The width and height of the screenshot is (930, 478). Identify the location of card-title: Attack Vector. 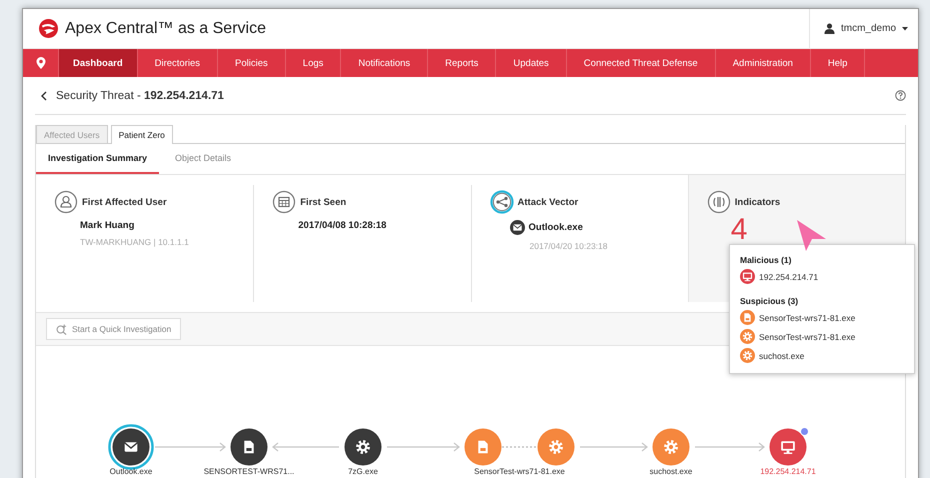
(548, 202).